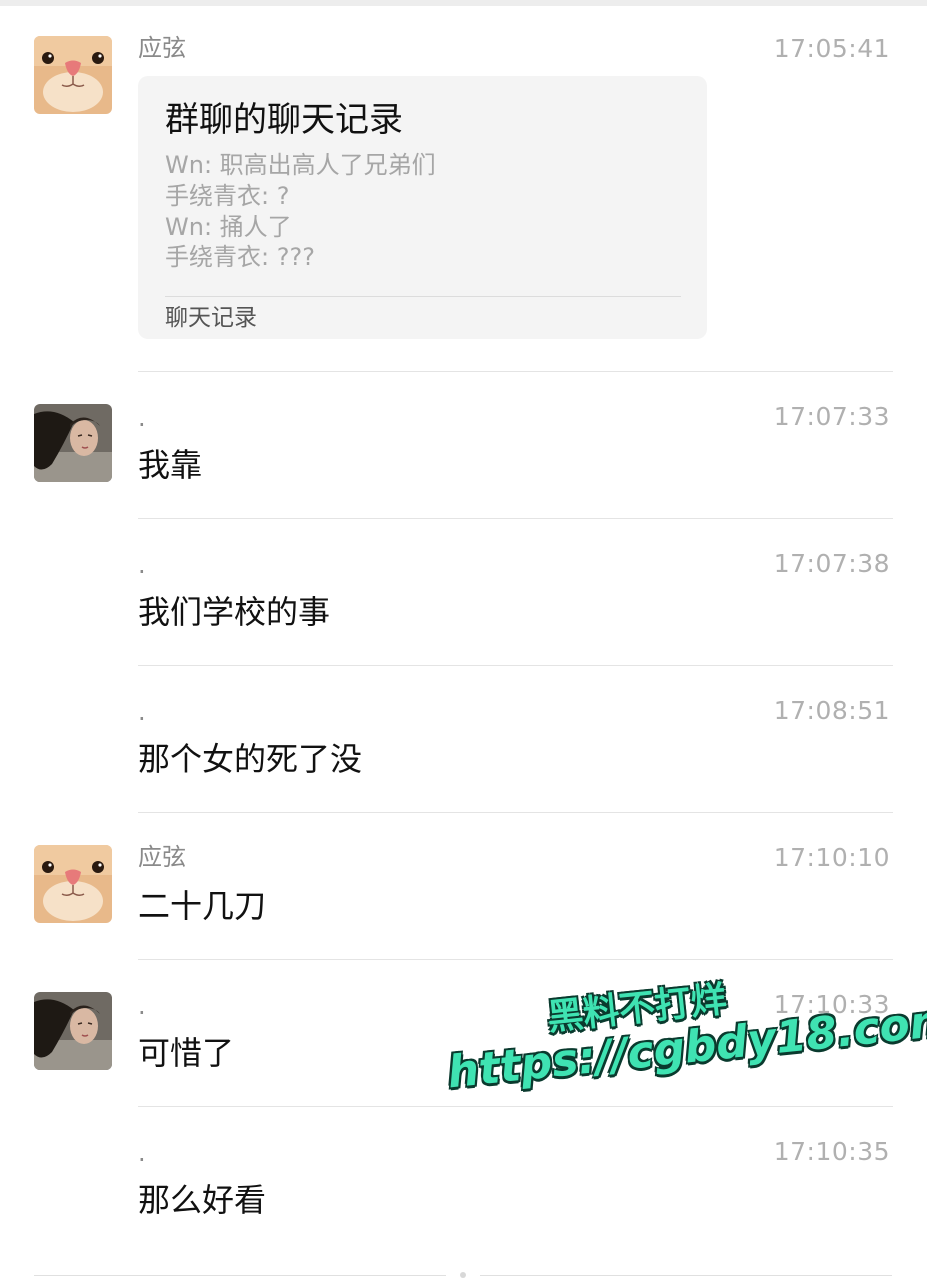 The width and height of the screenshot is (927, 1280). Describe the element at coordinates (284, 120) in the screenshot. I see `card-title: 群聊的聊天记录` at that location.